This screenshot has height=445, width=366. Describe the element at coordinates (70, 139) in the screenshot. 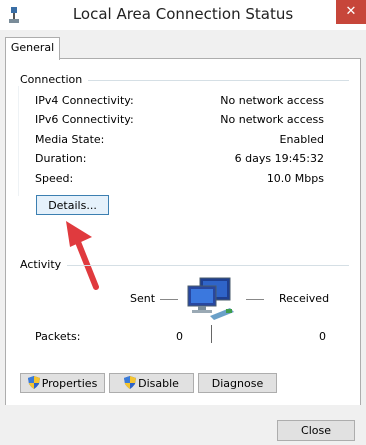

I see `media-state-label: Media State:` at that location.